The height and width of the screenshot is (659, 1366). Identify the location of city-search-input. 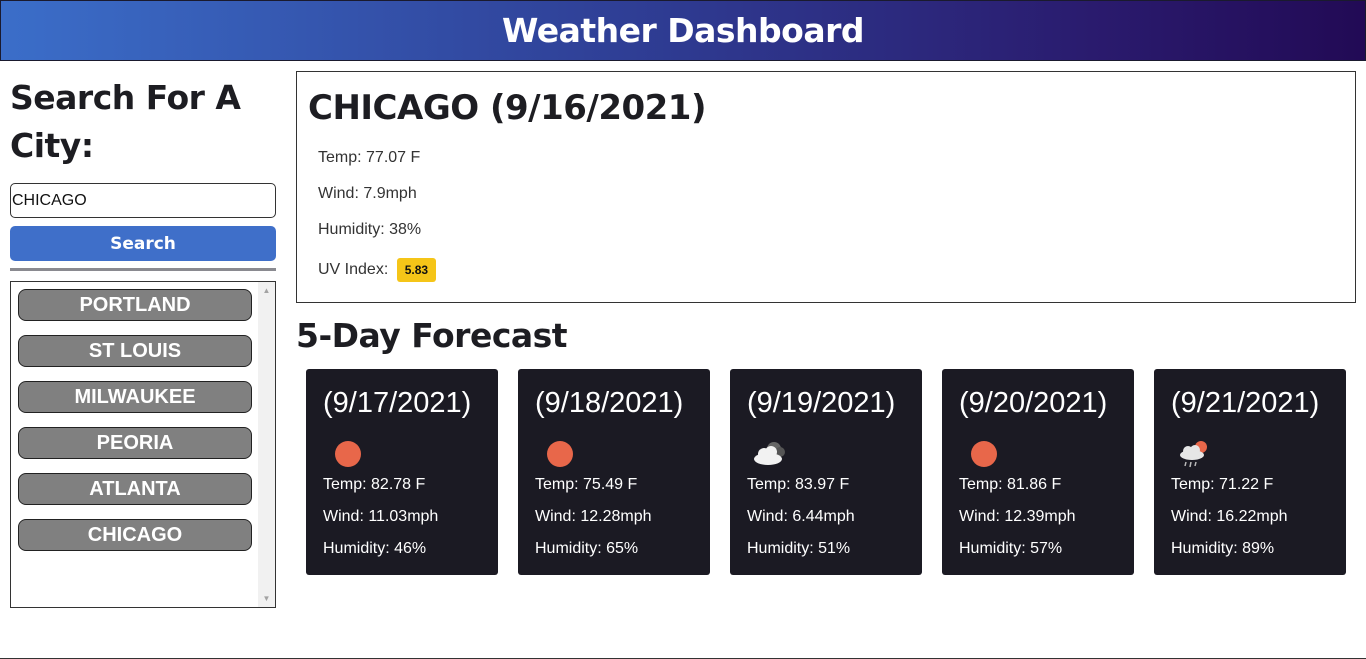
(143, 200).